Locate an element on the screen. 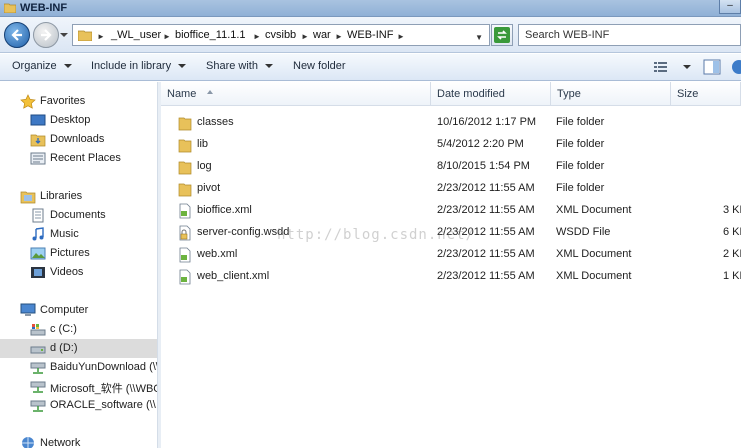 Image resolution: width=741 pixels, height=448 pixels. column-header-size: Size is located at coordinates (706, 94).